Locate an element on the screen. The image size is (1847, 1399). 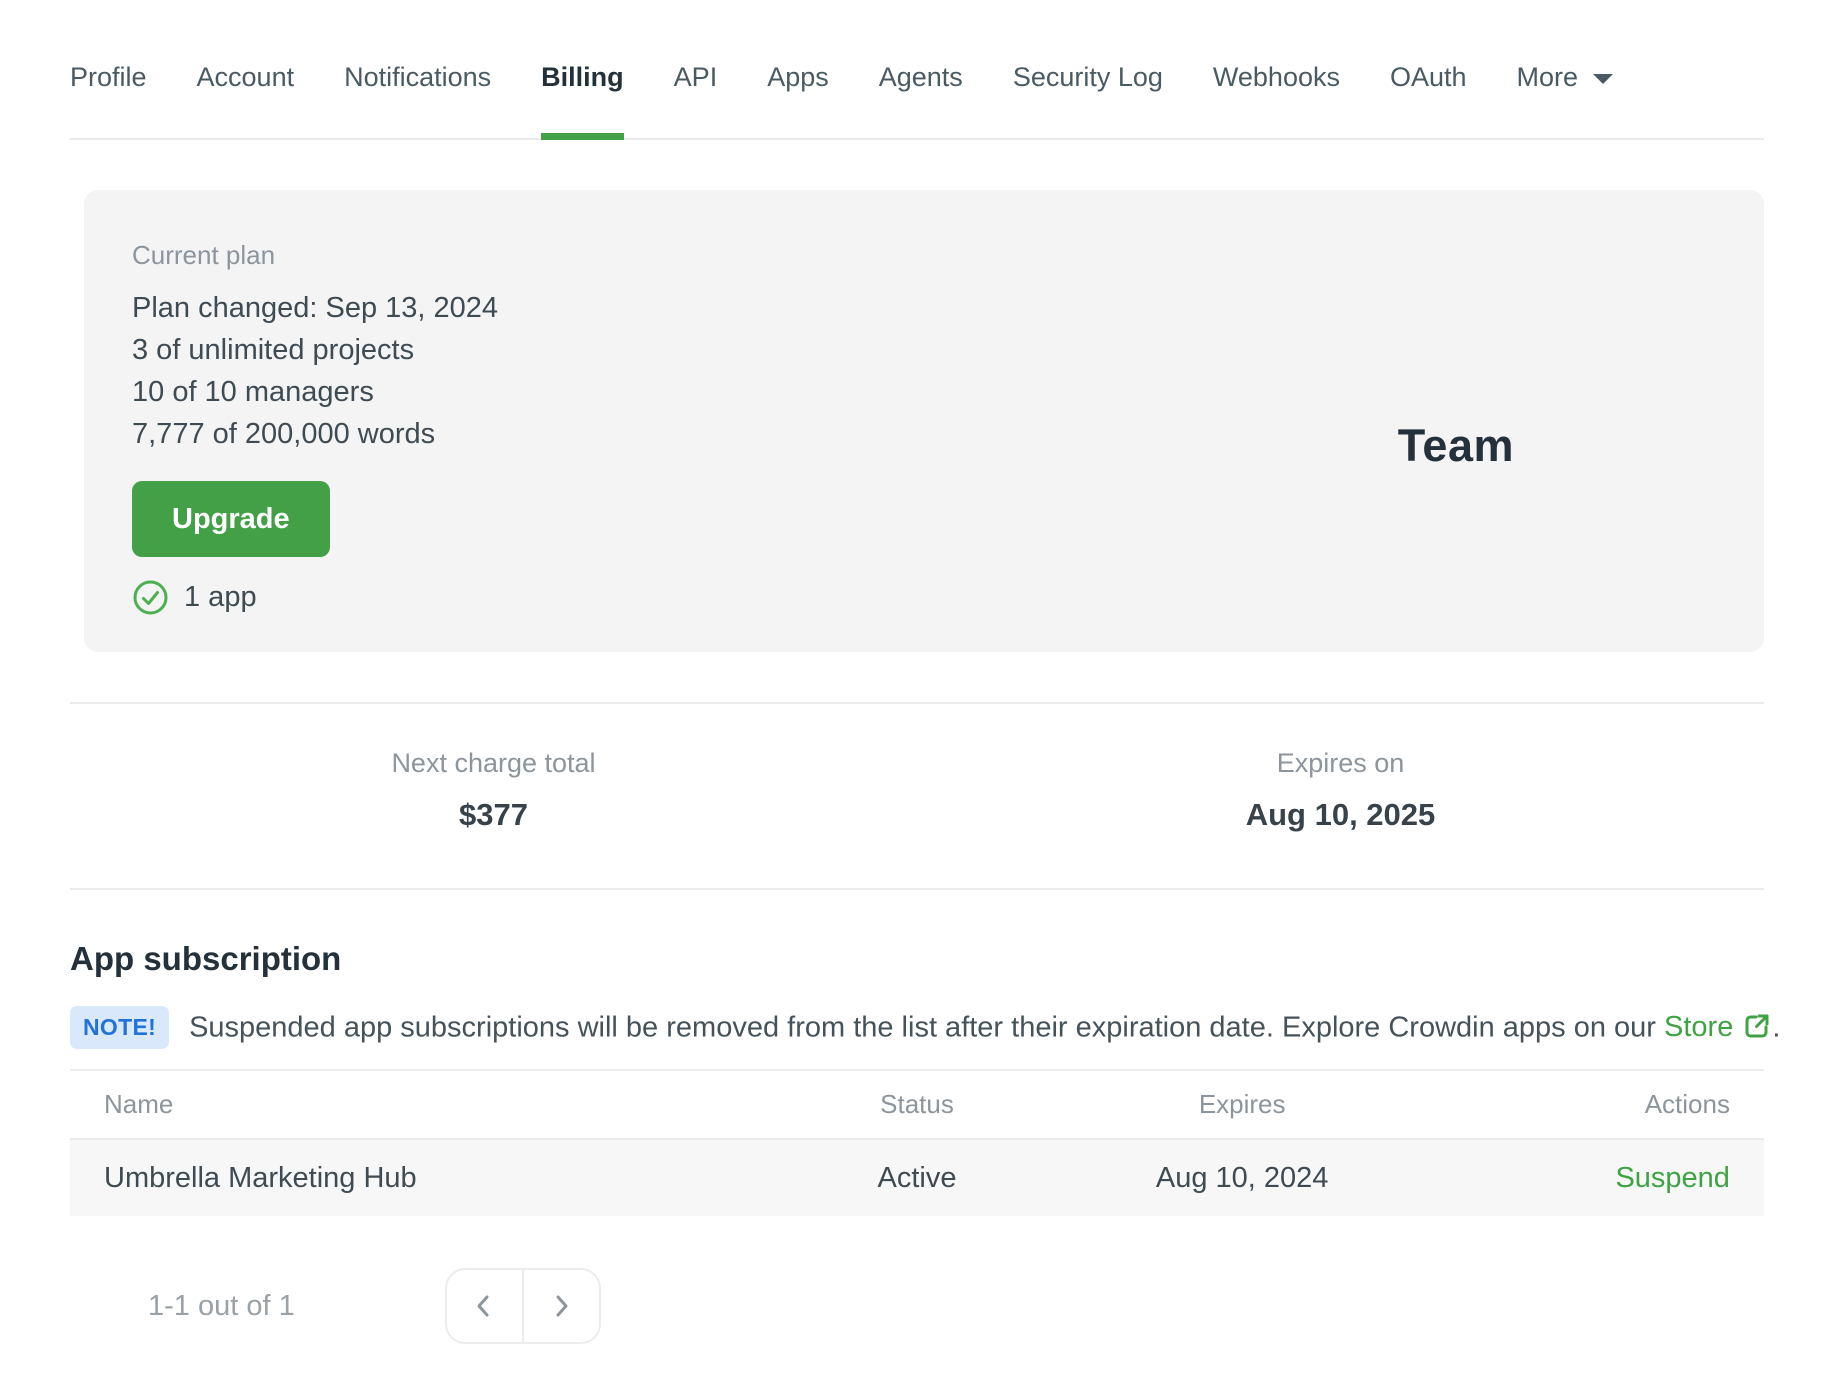
next-page-button is located at coordinates (561, 1306).